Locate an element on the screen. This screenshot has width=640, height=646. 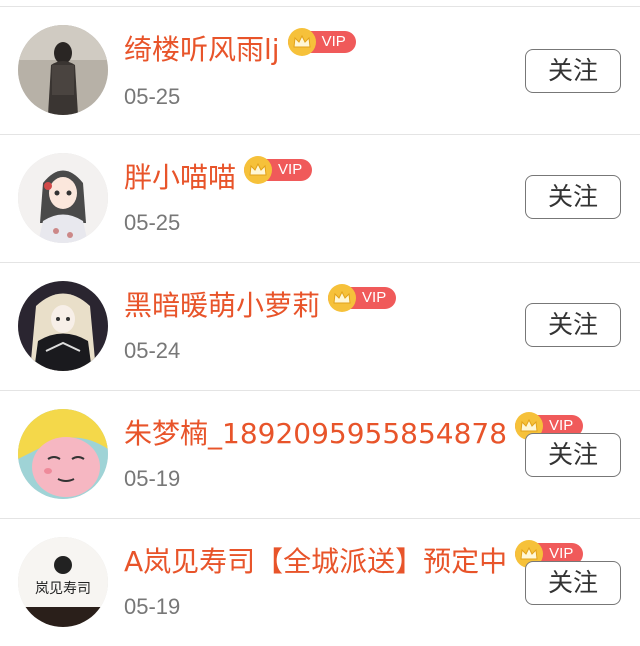
follow-date: 05-24 is located at coordinates (152, 350).